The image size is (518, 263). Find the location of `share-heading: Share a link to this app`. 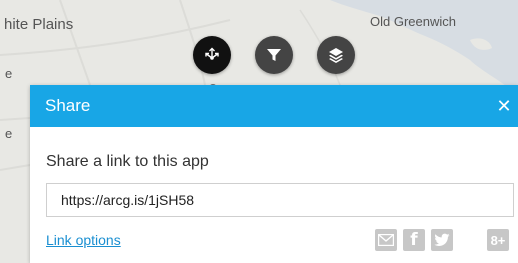

share-heading: Share a link to this app is located at coordinates (127, 161).